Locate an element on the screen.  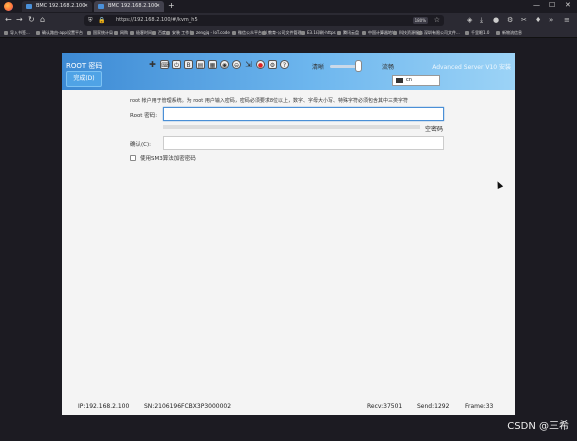
shield-icon: ◈ is located at coordinates (469, 20).